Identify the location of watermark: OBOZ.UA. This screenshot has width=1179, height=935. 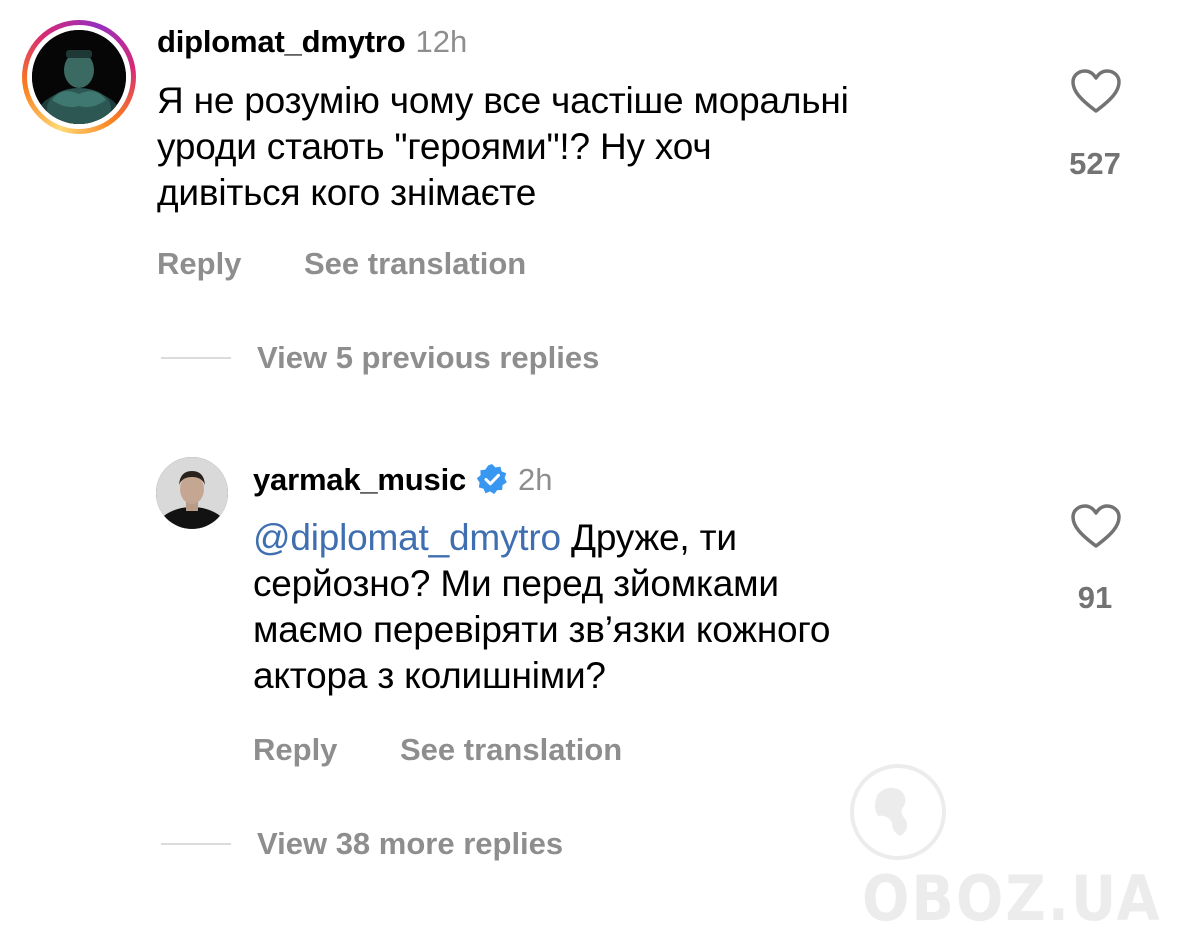
(1013, 848).